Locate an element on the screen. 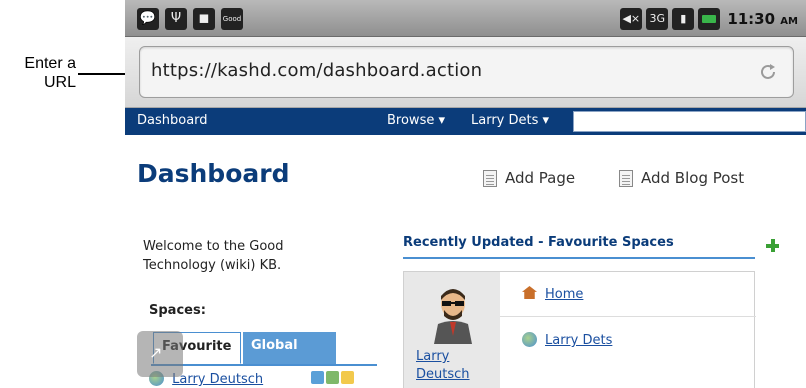 This screenshot has width=806, height=388. good-app-icon: Good is located at coordinates (232, 19).